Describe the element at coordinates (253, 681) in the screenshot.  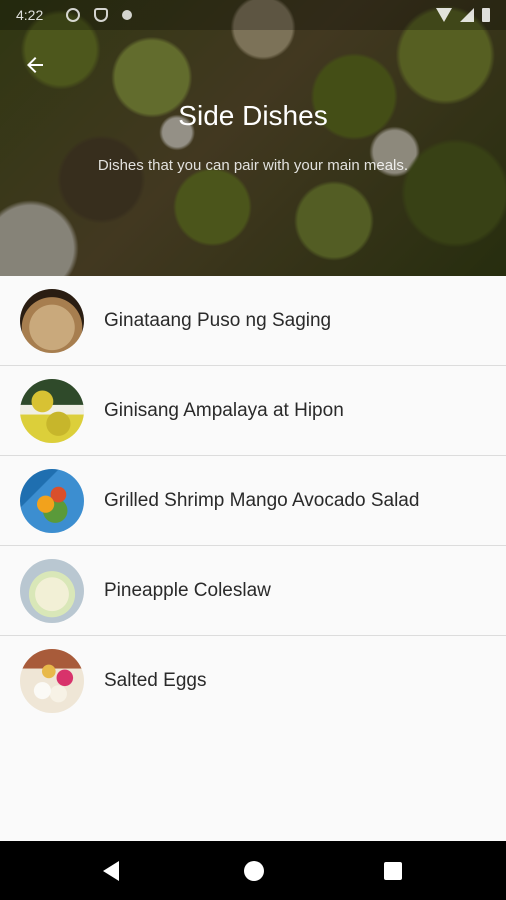
I see `list-item: Salted Eggs` at that location.